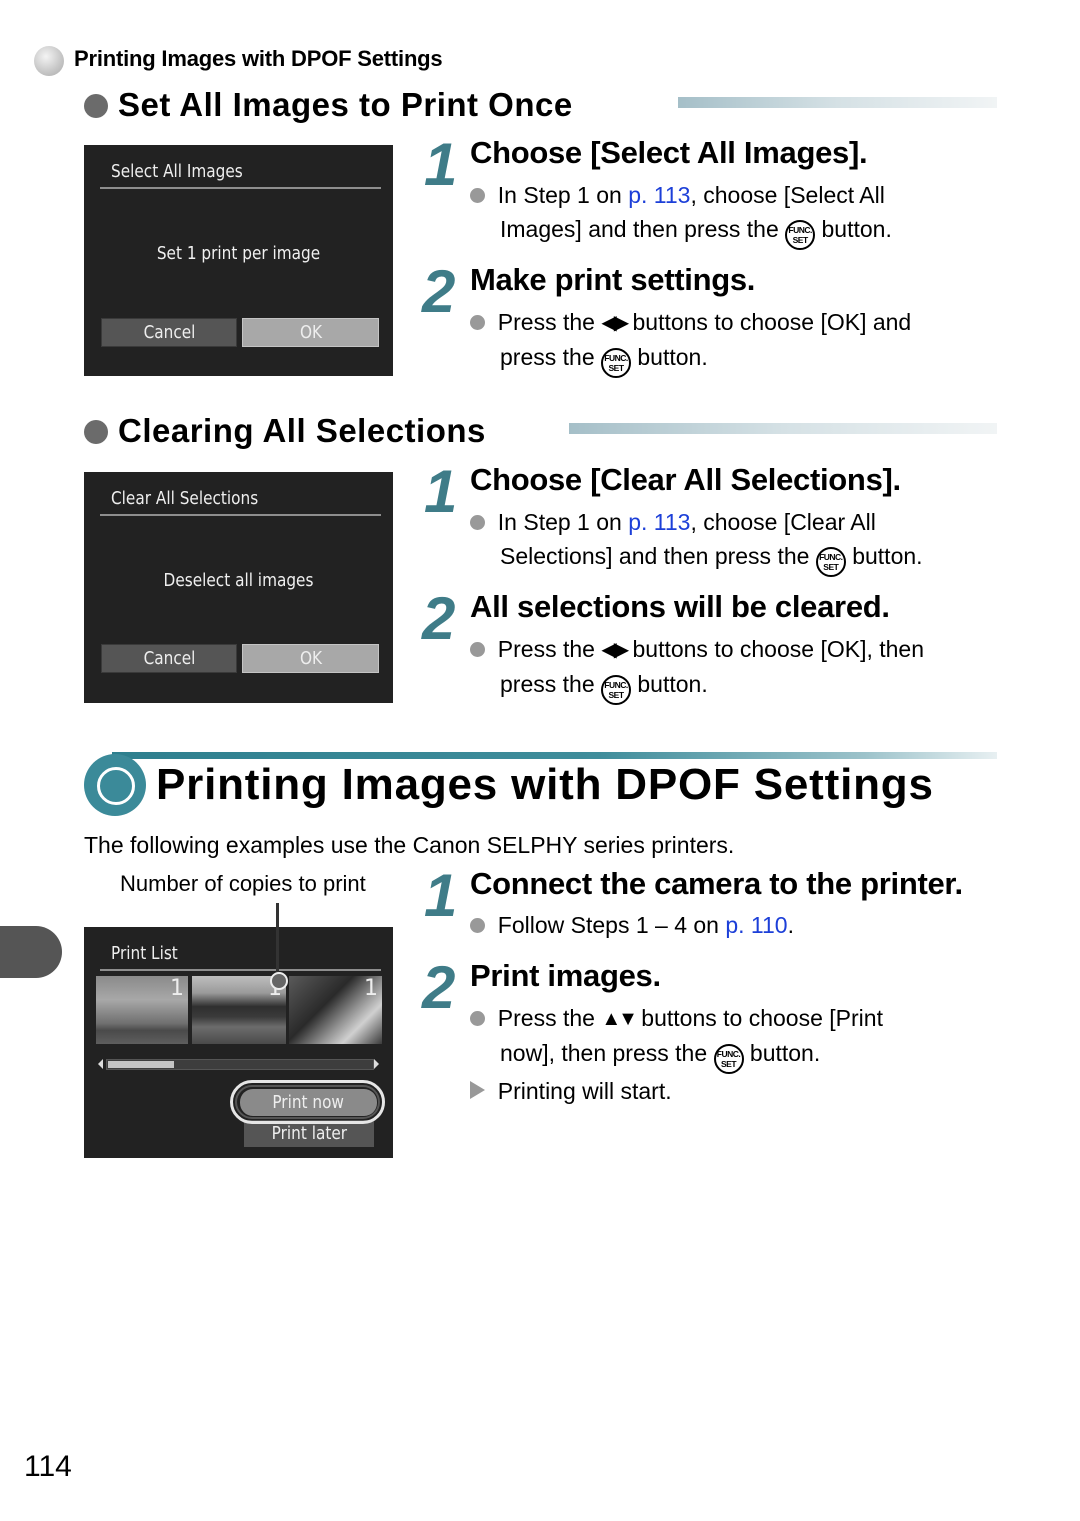 The image size is (1080, 1521). What do you see at coordinates (48, 1466) in the screenshot?
I see `page-number: 114` at bounding box center [48, 1466].